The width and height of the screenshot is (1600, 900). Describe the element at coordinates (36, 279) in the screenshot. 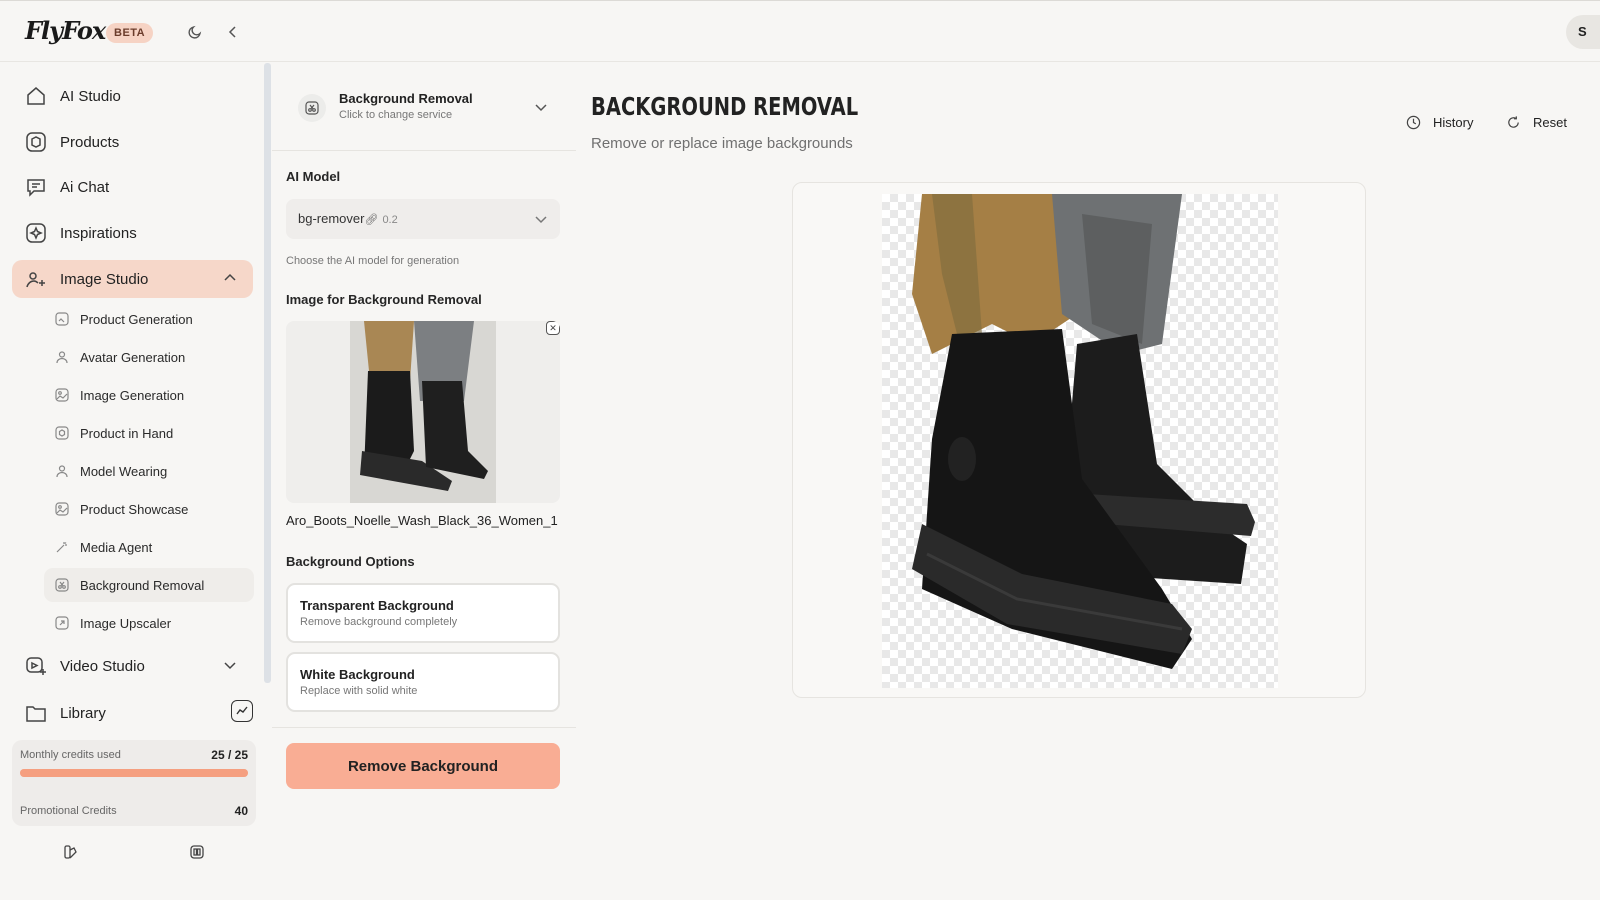

I see `image-studio-icon` at that location.